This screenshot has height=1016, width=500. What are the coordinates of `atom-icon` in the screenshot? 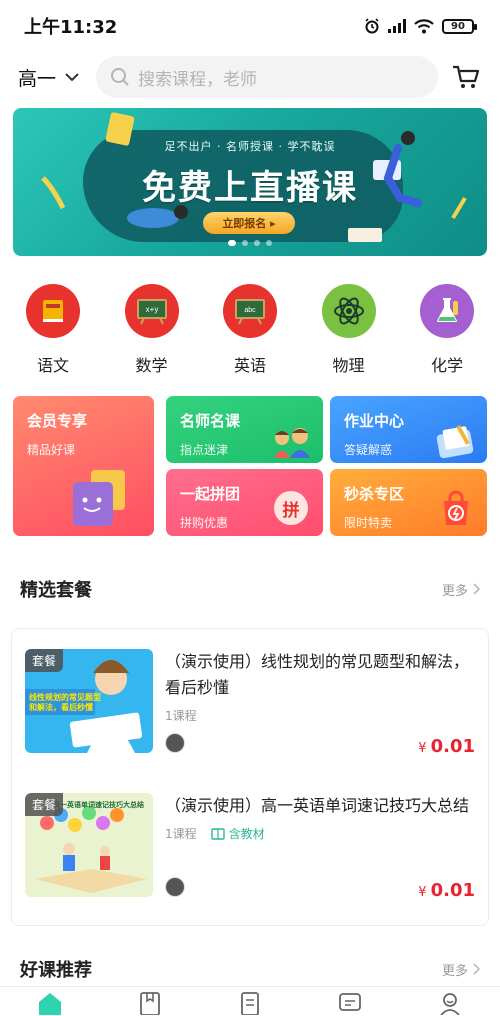 It's located at (348, 311).